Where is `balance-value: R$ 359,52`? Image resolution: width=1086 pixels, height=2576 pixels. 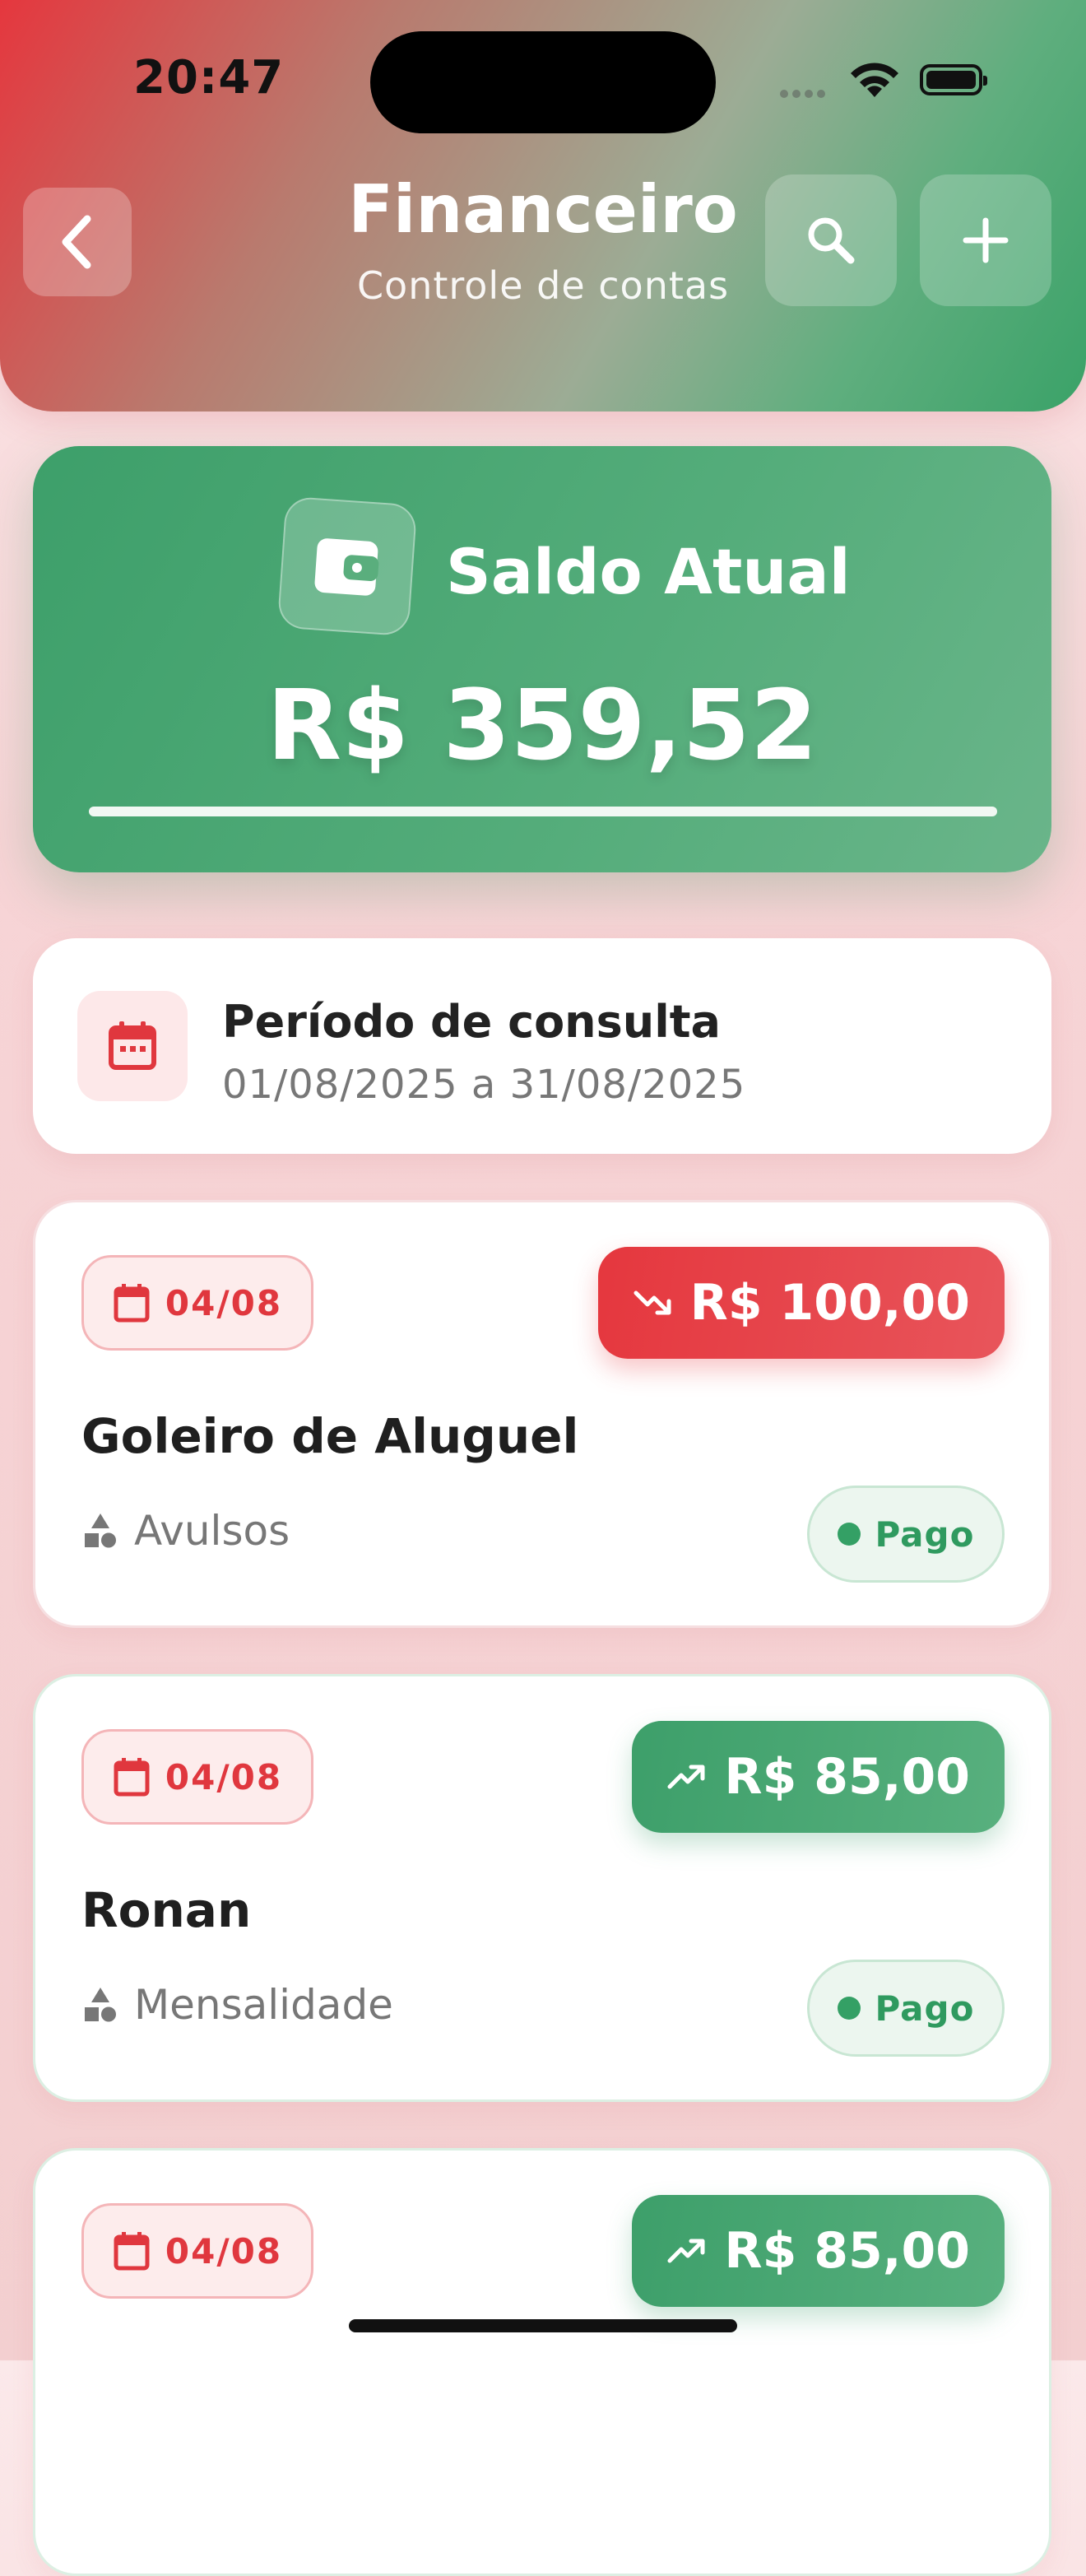 balance-value: R$ 359,52 is located at coordinates (542, 725).